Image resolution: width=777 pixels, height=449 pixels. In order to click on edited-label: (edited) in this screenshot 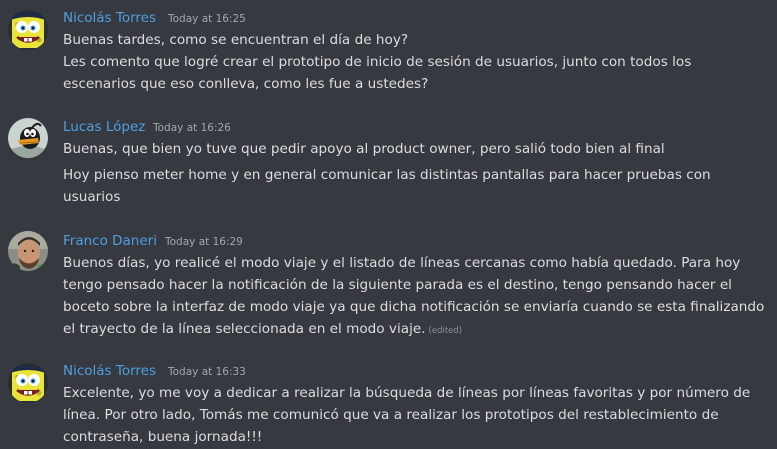, I will do `click(445, 331)`.